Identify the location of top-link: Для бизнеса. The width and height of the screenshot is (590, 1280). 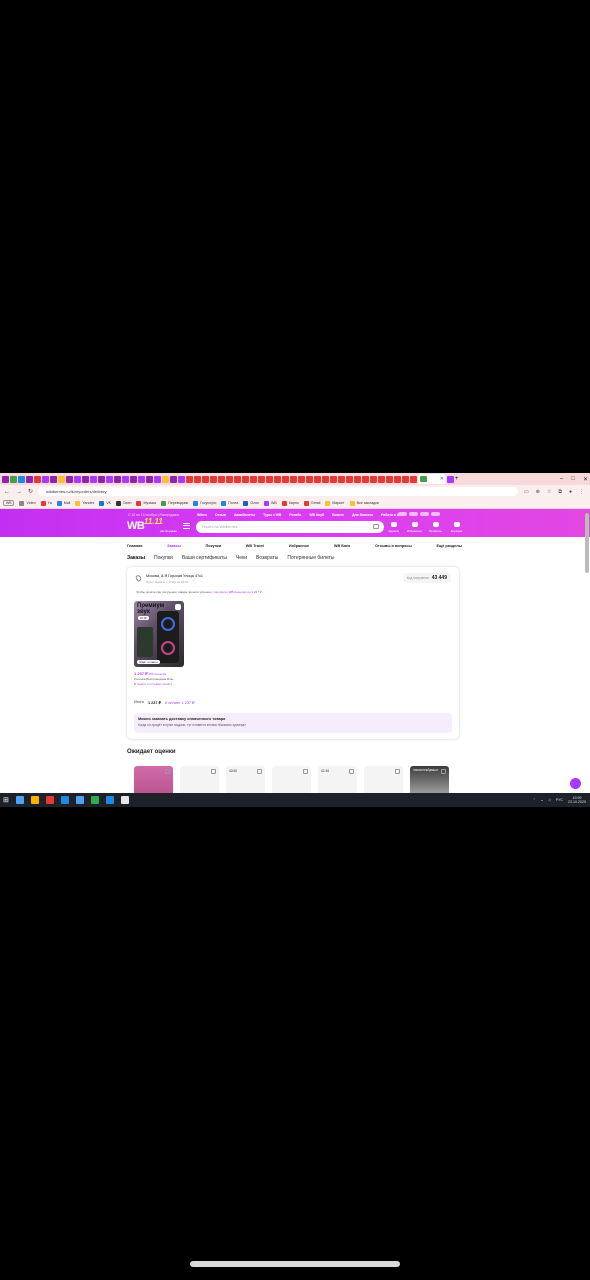
(362, 515).